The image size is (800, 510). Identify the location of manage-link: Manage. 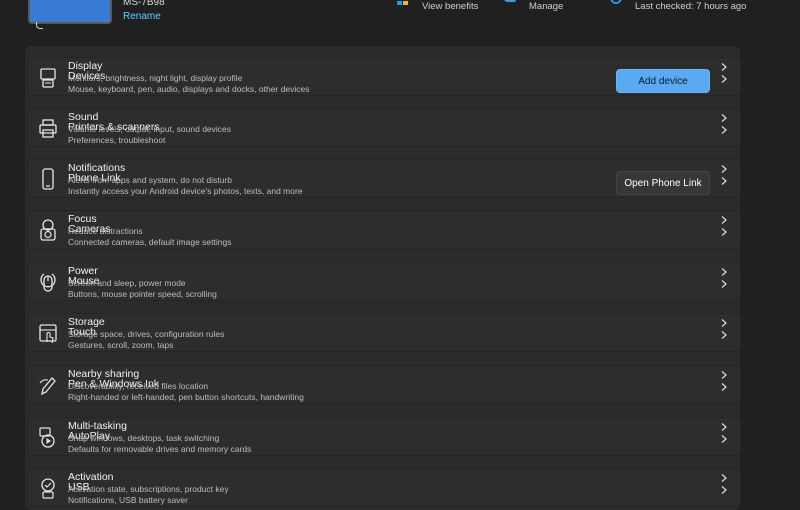
(546, 6).